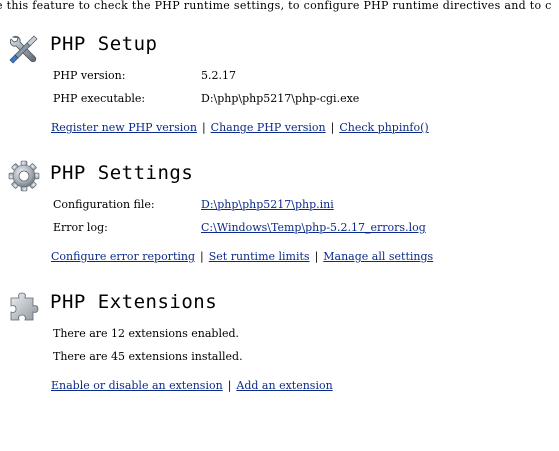 The image size is (559, 451). Describe the element at coordinates (134, 302) in the screenshot. I see `php-extensions-title: PHP Extensions` at that location.